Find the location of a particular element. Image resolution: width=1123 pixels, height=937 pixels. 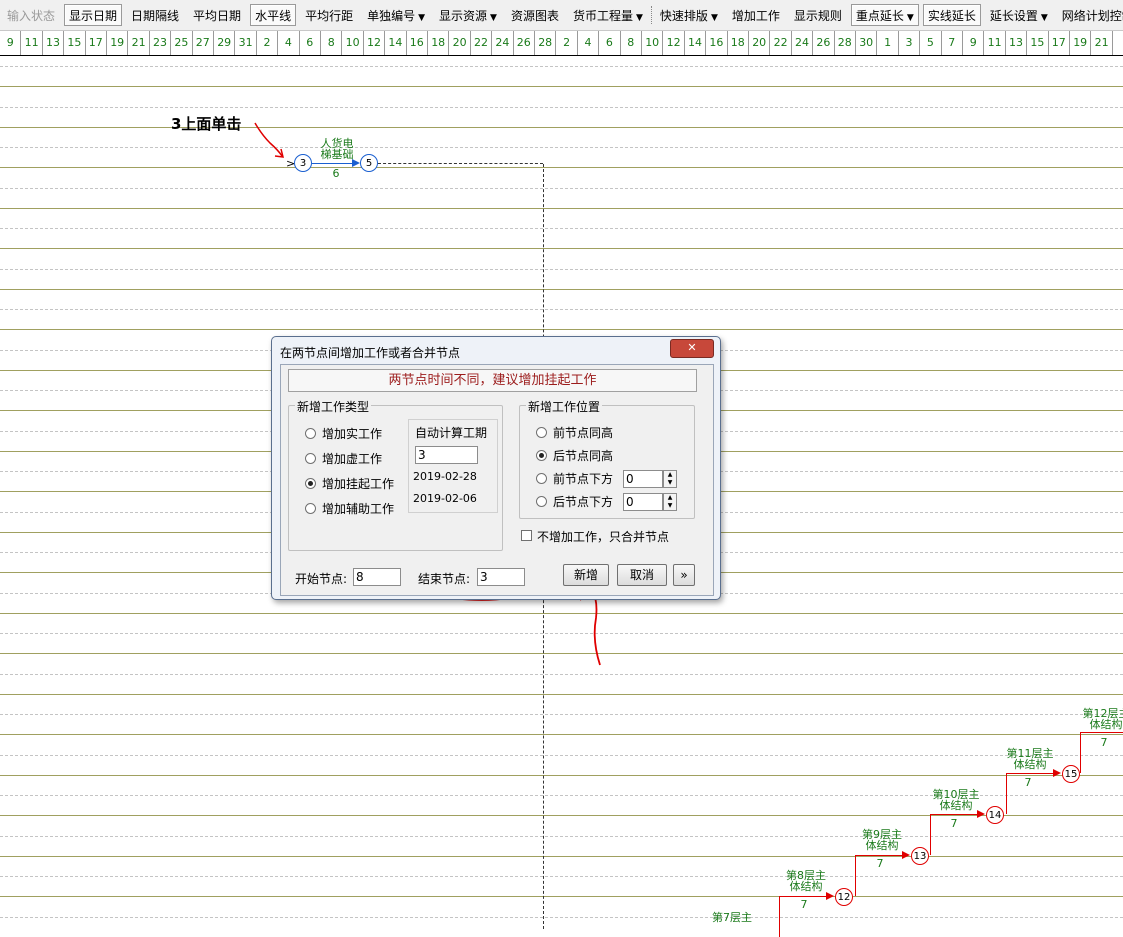

toolbar-button-4: 水平线 is located at coordinates (273, 15).